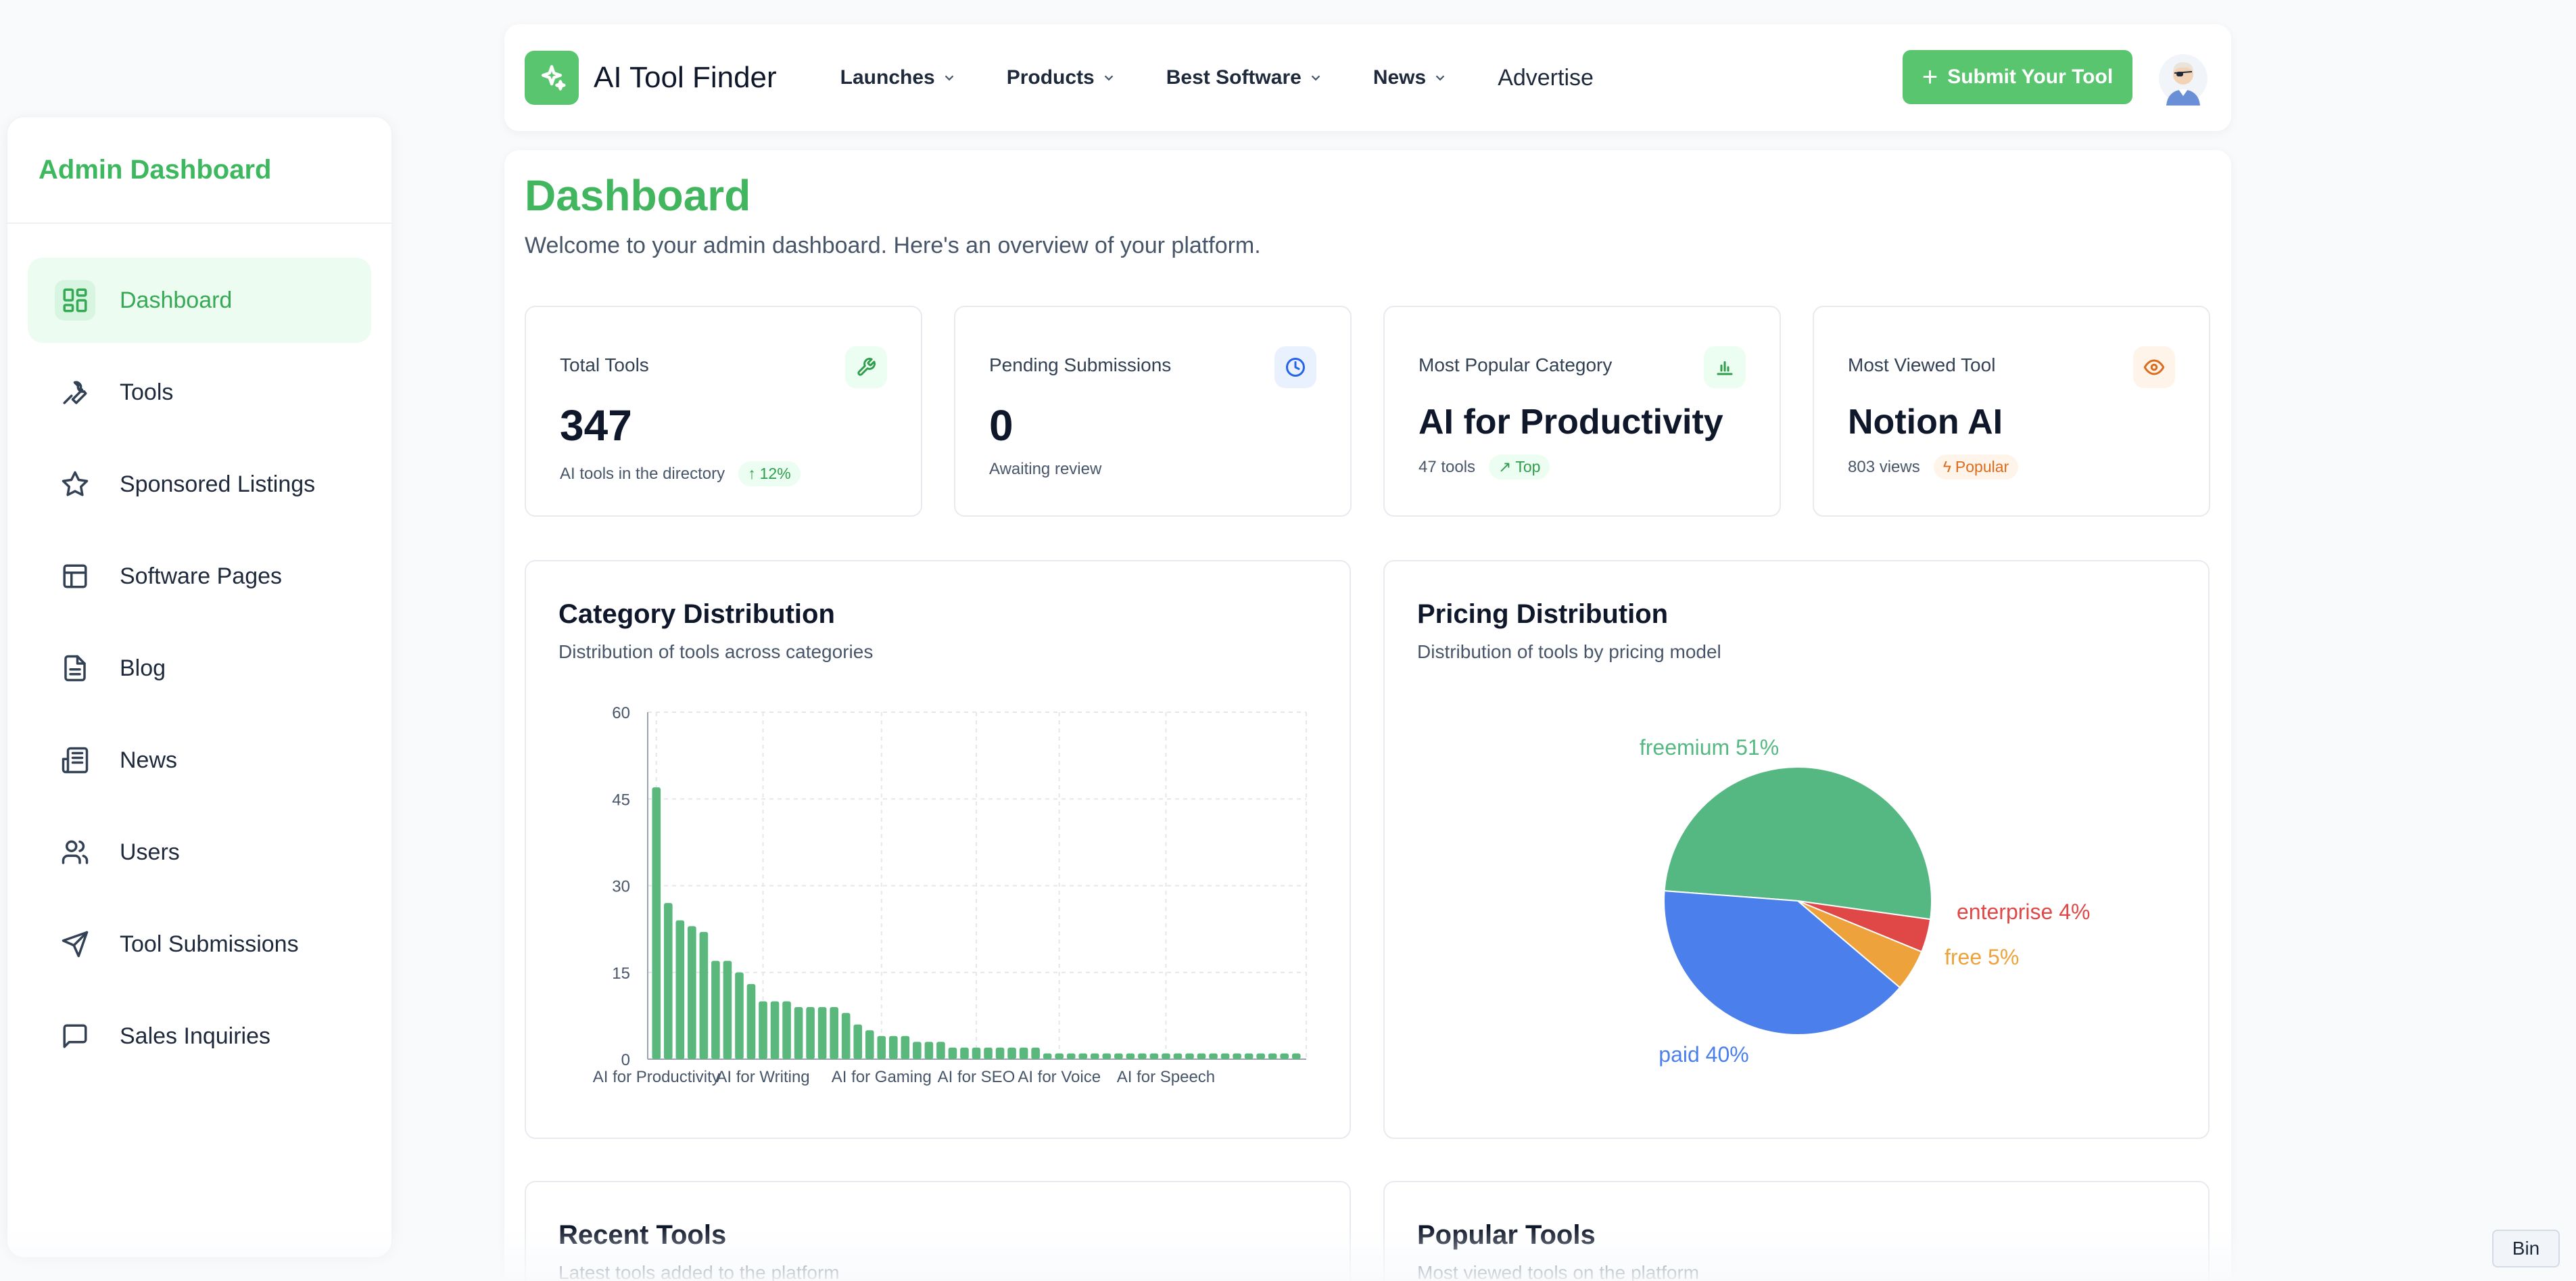 The height and width of the screenshot is (1281, 2576). I want to click on submit-tool-button: + Submit Your Tool, so click(2017, 77).